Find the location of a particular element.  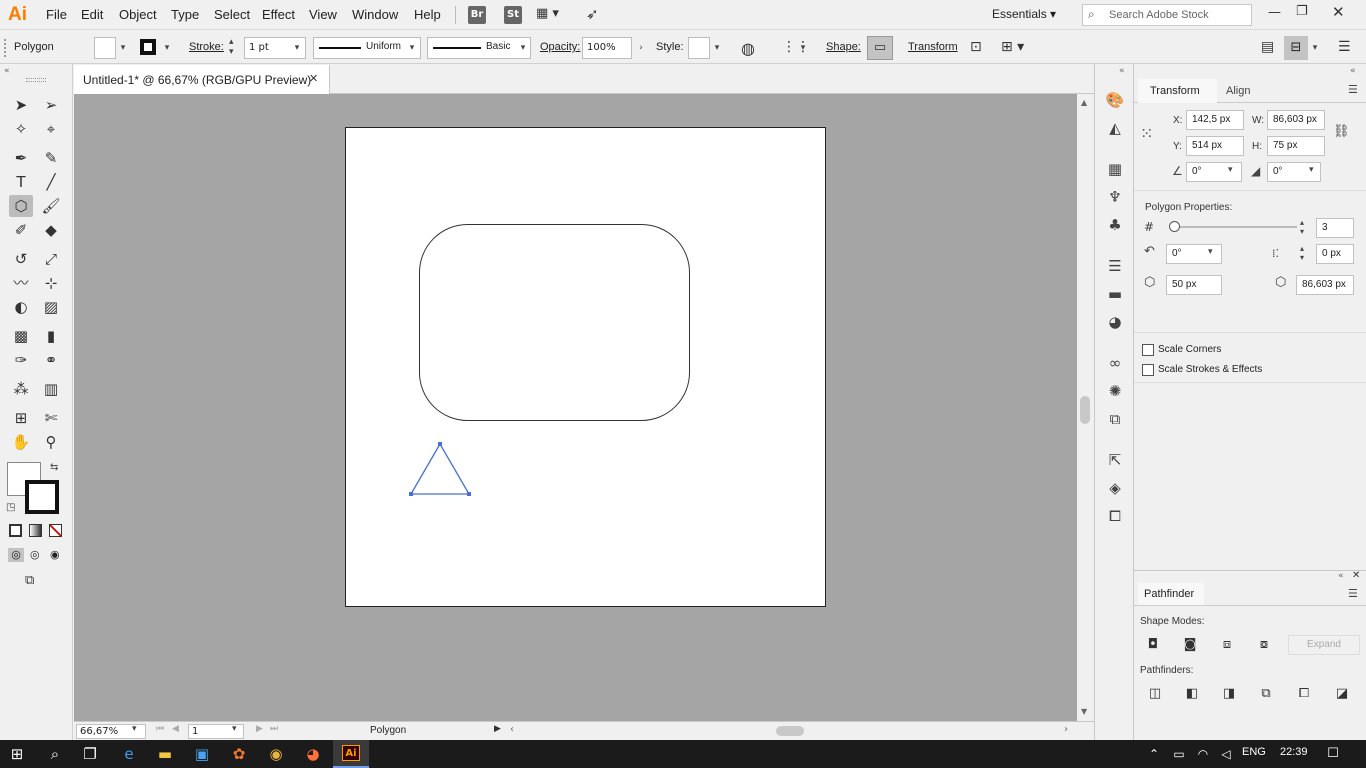

pen-tool-icon: ✒ is located at coordinates (21, 158).